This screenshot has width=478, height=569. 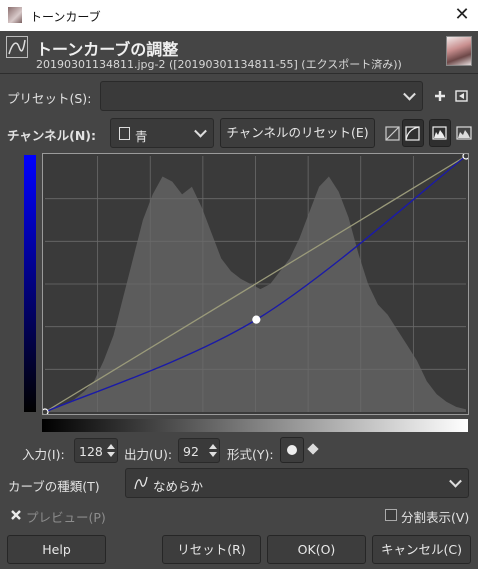 I want to click on presets-combo, so click(x=261, y=96).